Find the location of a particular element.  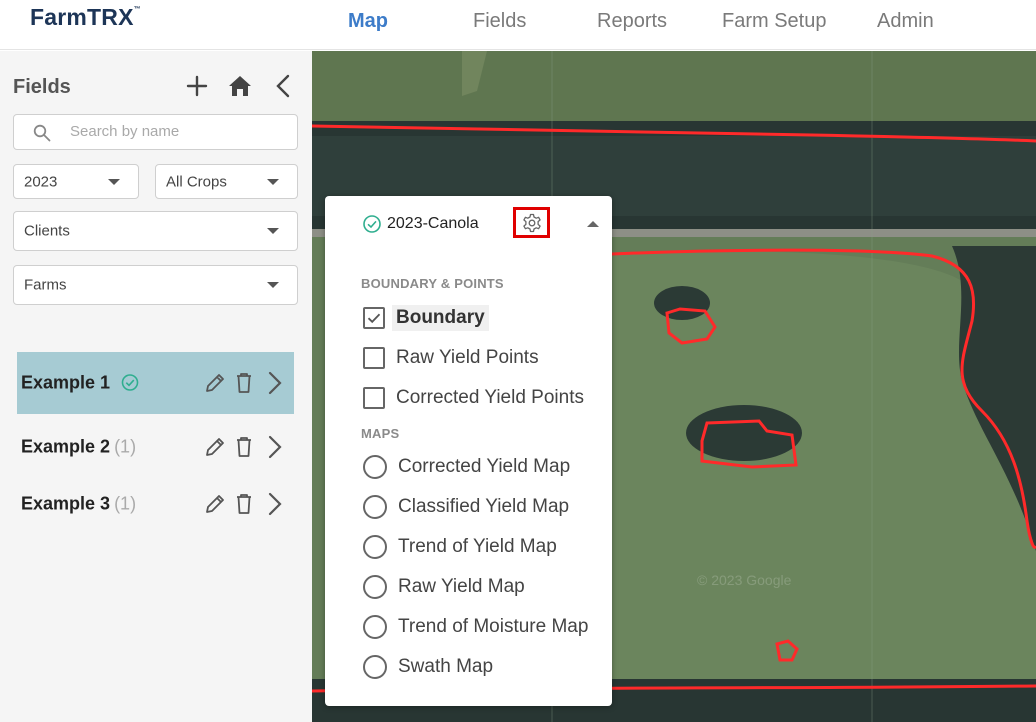

field-name-text: Example 2 is located at coordinates (66, 446).